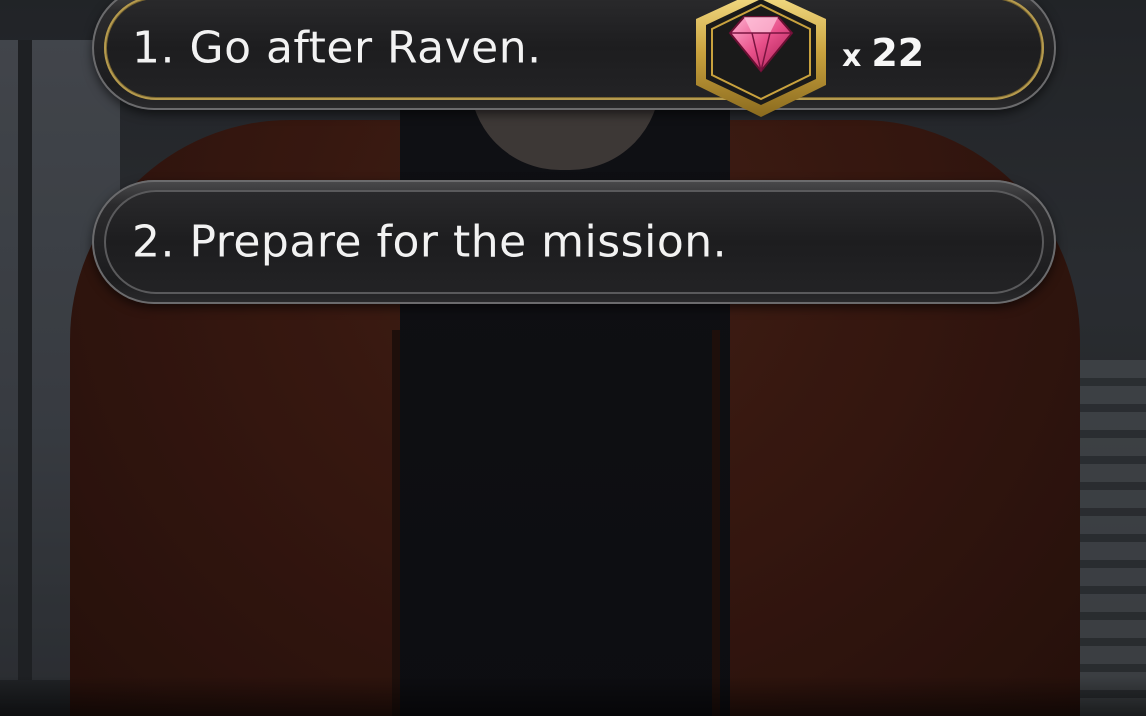 Image resolution: width=1146 pixels, height=716 pixels. I want to click on choice-label: 2. Prepare for the mission., so click(430, 242).